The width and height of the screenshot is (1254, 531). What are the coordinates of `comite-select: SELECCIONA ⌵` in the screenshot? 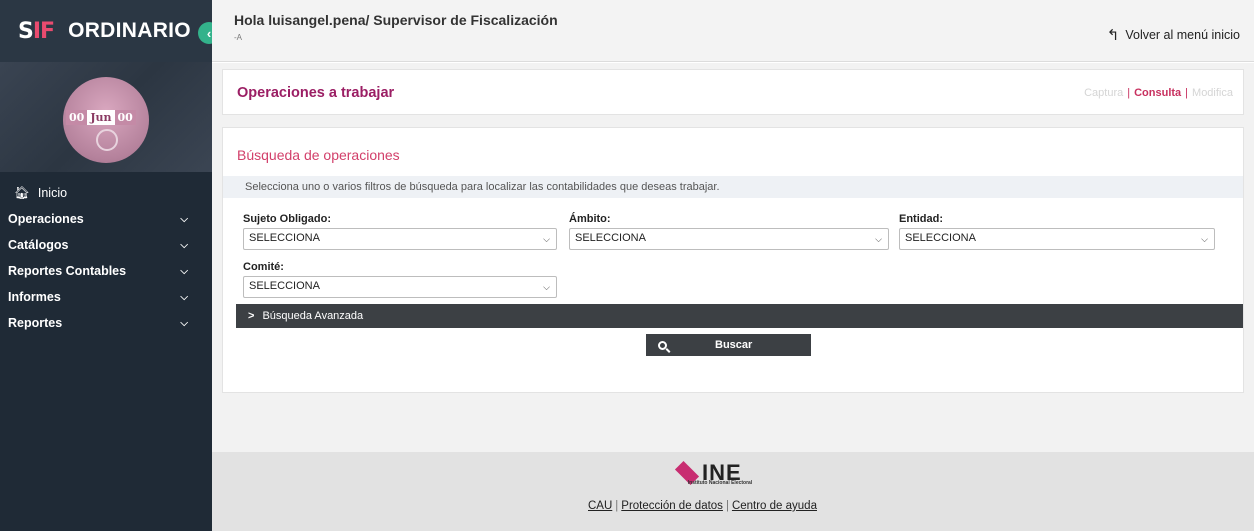 It's located at (400, 287).